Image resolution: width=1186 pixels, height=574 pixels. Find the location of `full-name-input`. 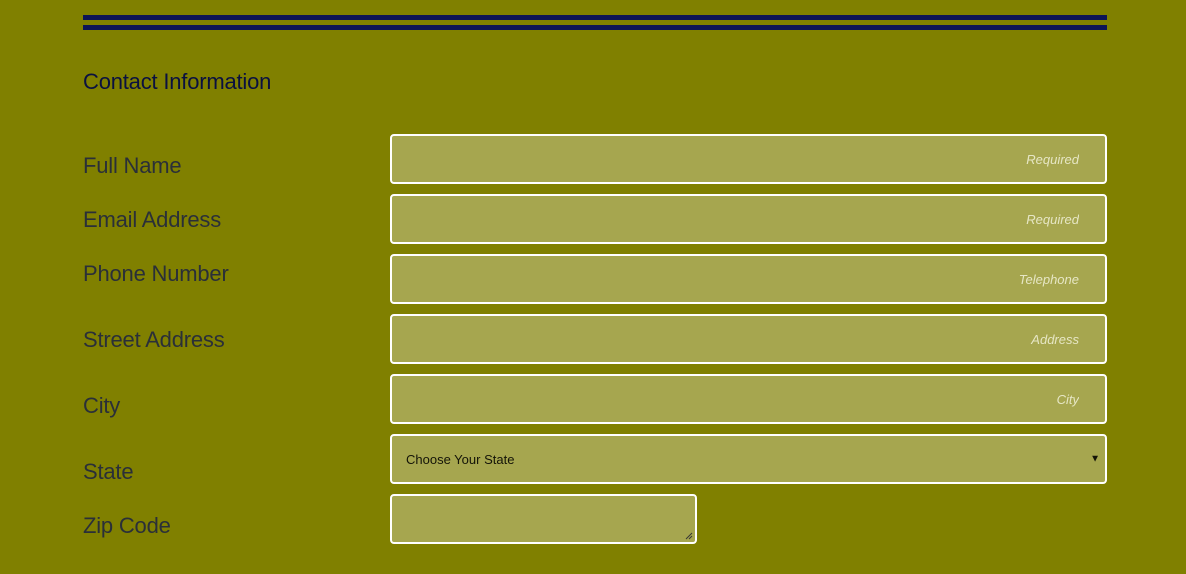

full-name-input is located at coordinates (748, 159).